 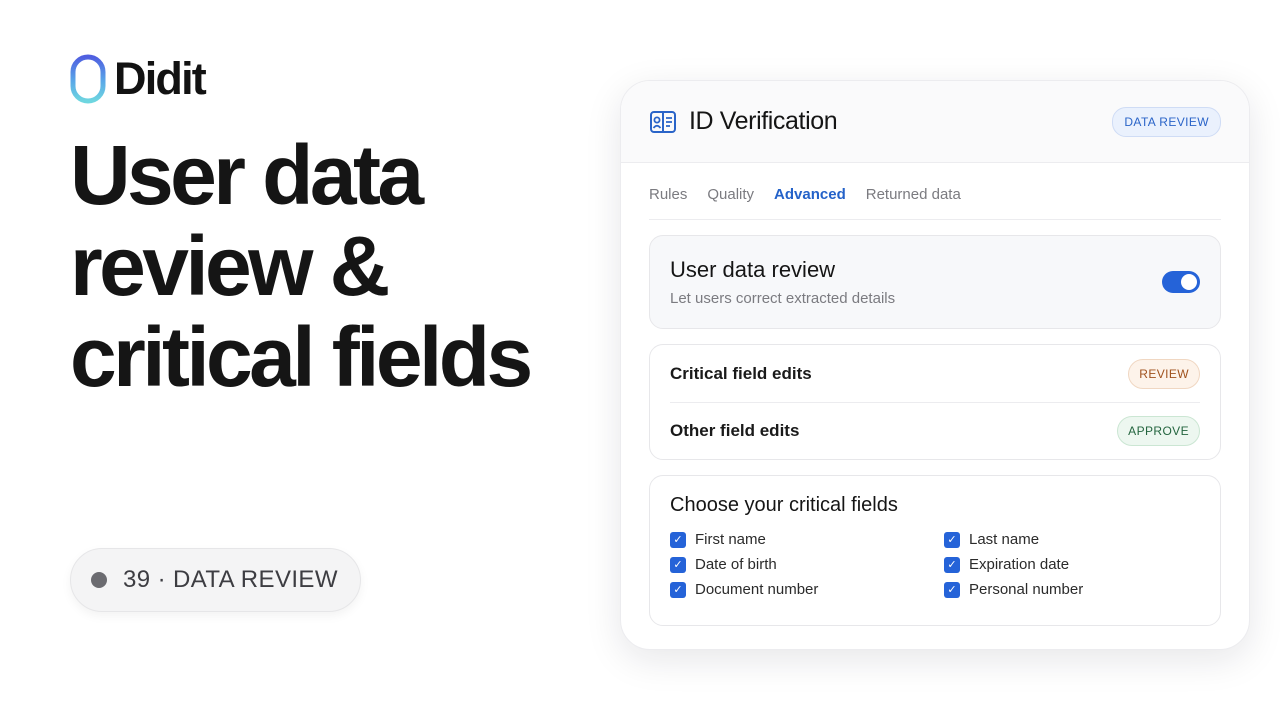 What do you see at coordinates (935, 430) in the screenshot?
I see `other-field-edits-row: Other field edits APPROVE` at bounding box center [935, 430].